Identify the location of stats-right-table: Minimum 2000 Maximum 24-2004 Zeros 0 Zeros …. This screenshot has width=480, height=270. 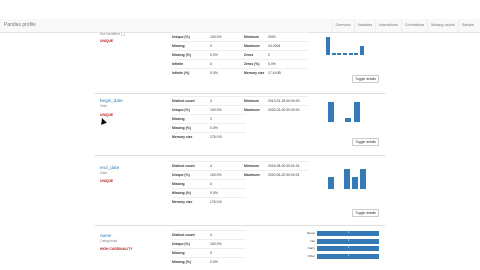
(276, 54).